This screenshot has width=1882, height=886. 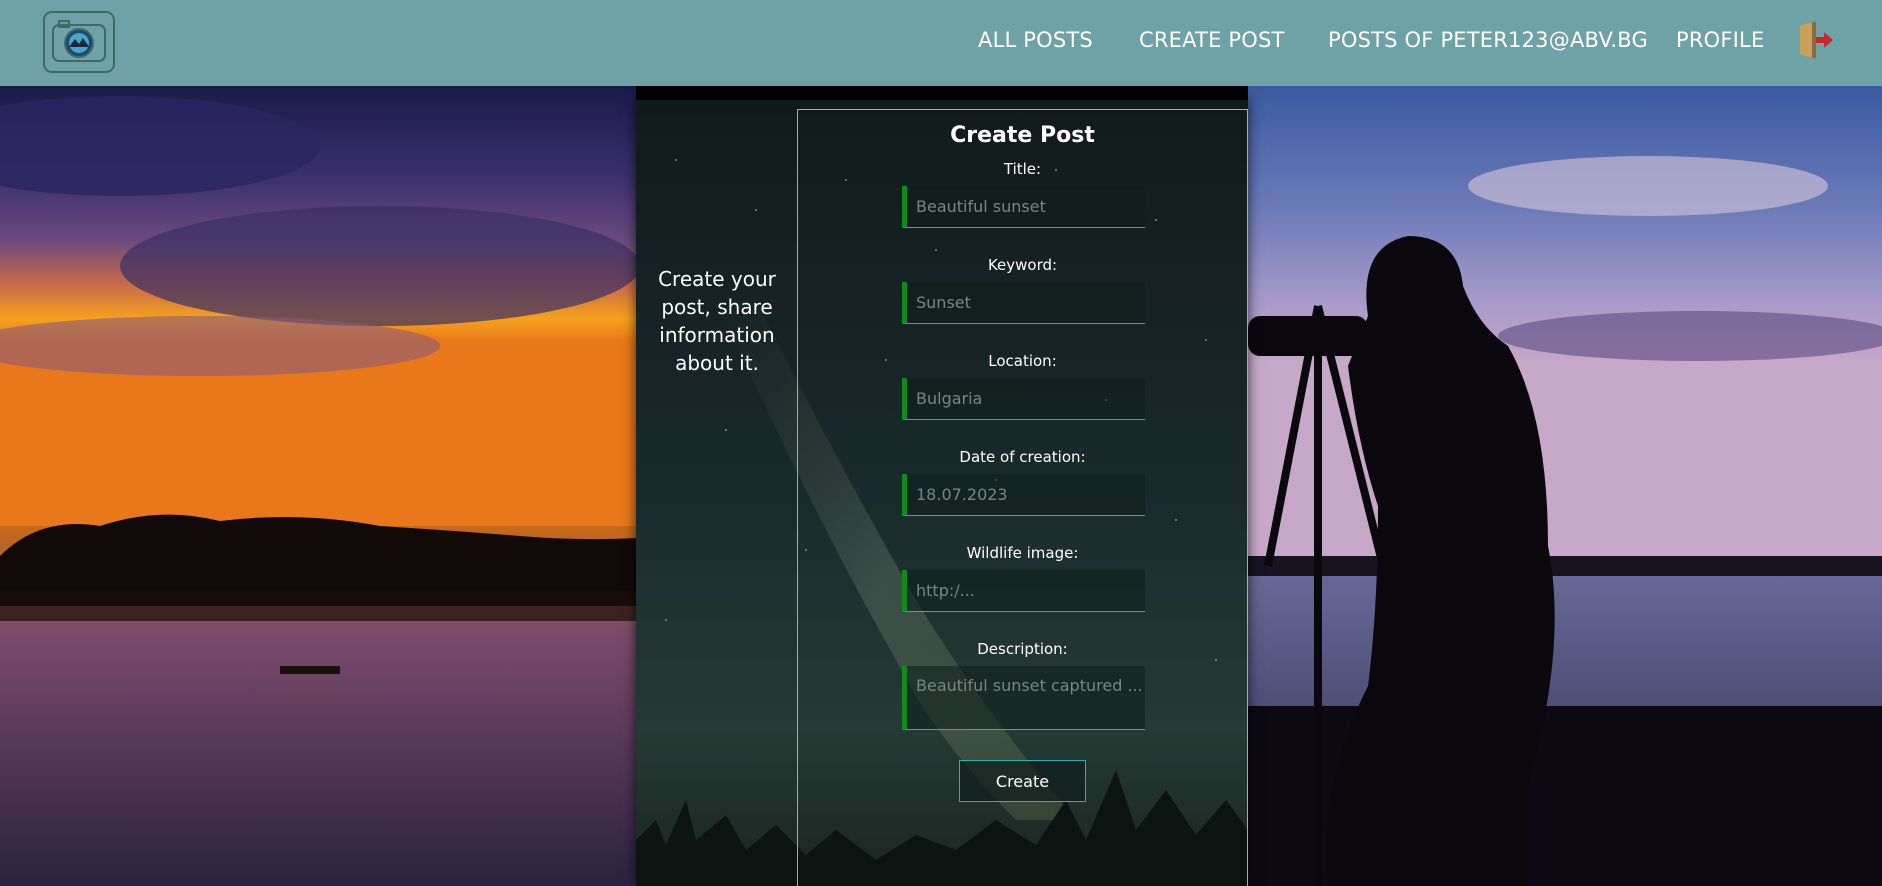 What do you see at coordinates (1022, 169) in the screenshot?
I see `title-label: Title:` at bounding box center [1022, 169].